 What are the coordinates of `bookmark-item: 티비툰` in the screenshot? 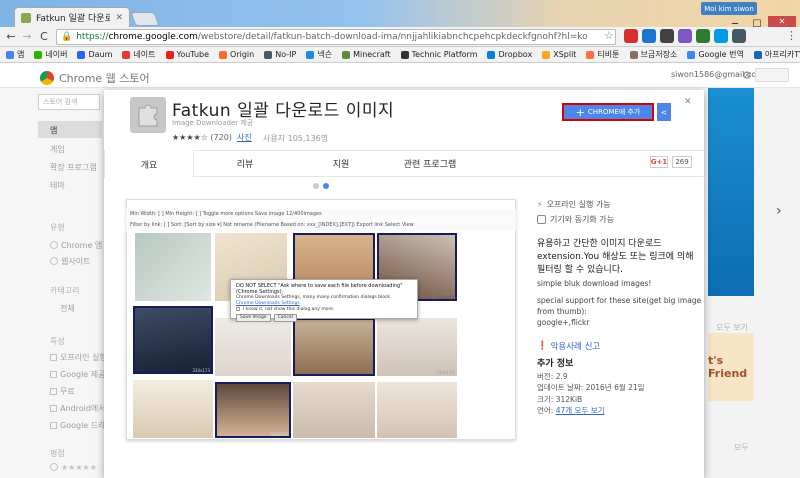 It's located at (603, 54).